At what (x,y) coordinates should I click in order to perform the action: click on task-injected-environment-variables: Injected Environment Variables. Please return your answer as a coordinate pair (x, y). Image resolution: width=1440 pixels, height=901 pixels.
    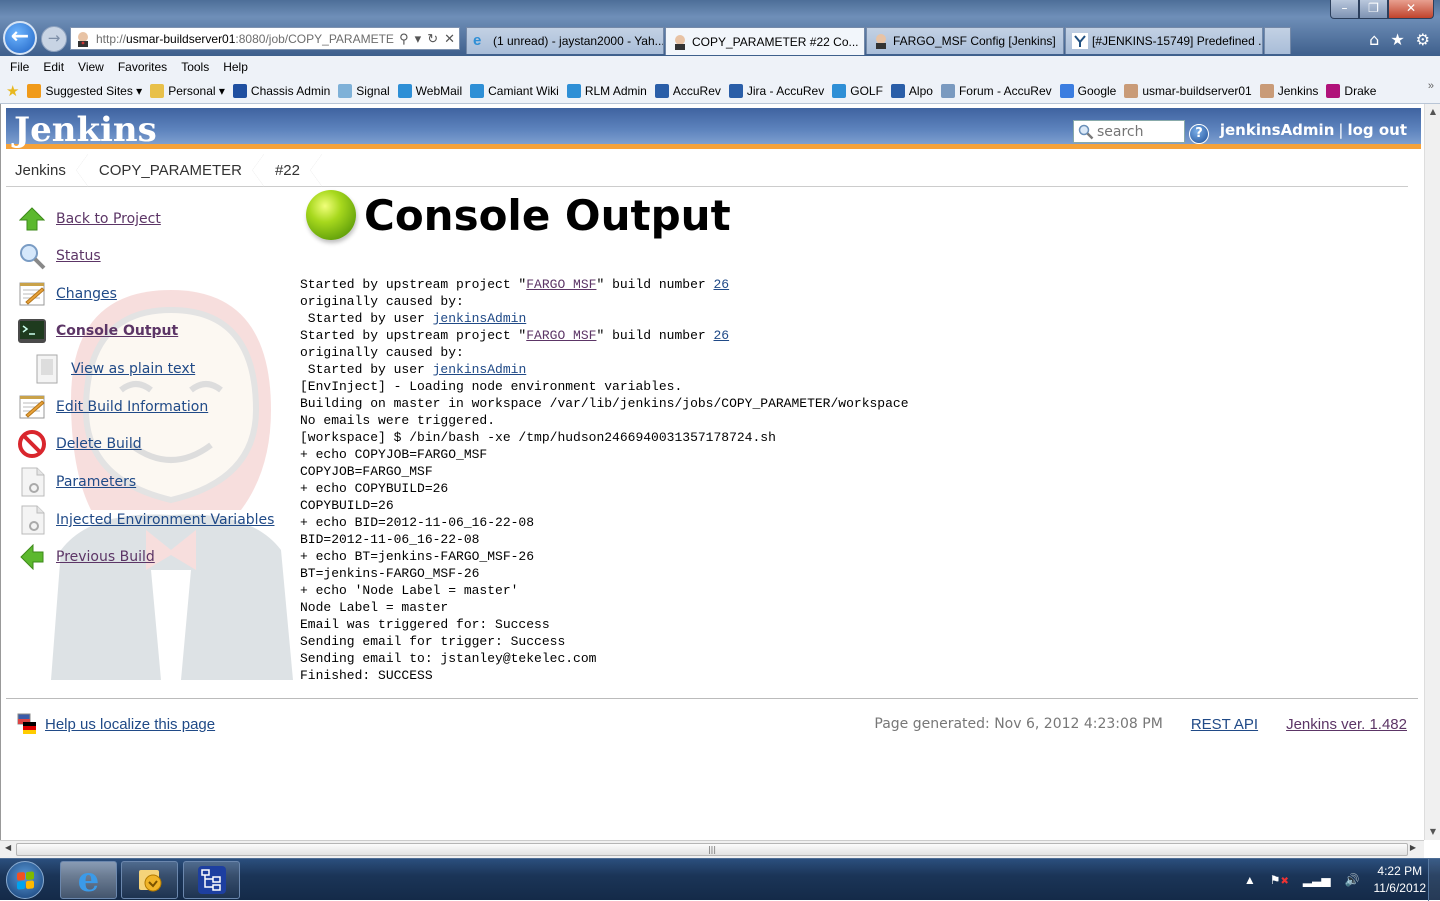
    Looking at the image, I should click on (145, 520).